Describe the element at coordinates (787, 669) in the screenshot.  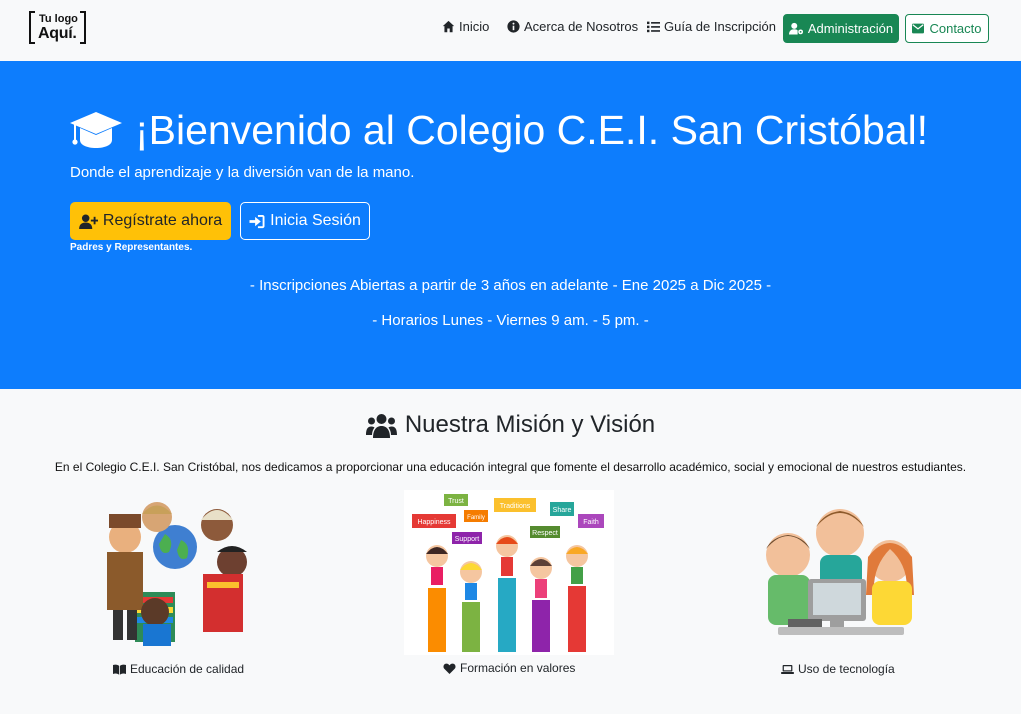
I see `laptop-icon` at that location.